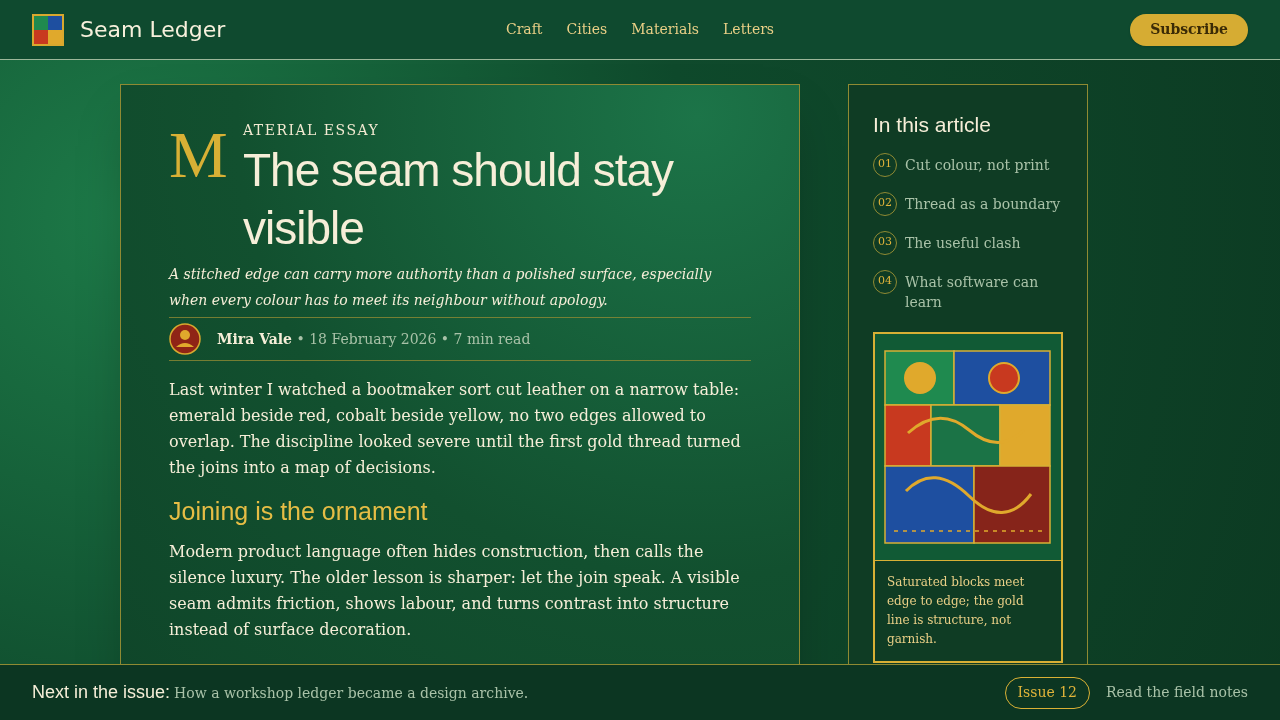 The image size is (1280, 720). What do you see at coordinates (963, 241) in the screenshot?
I see `toc-link: The useful clash` at bounding box center [963, 241].